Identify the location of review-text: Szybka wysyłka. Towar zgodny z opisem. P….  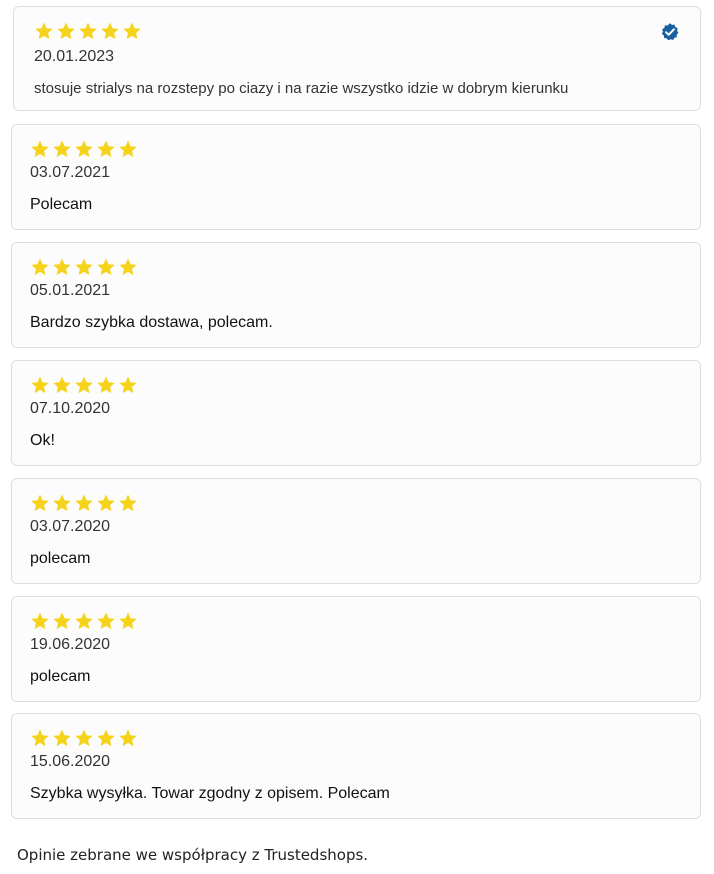
(210, 793).